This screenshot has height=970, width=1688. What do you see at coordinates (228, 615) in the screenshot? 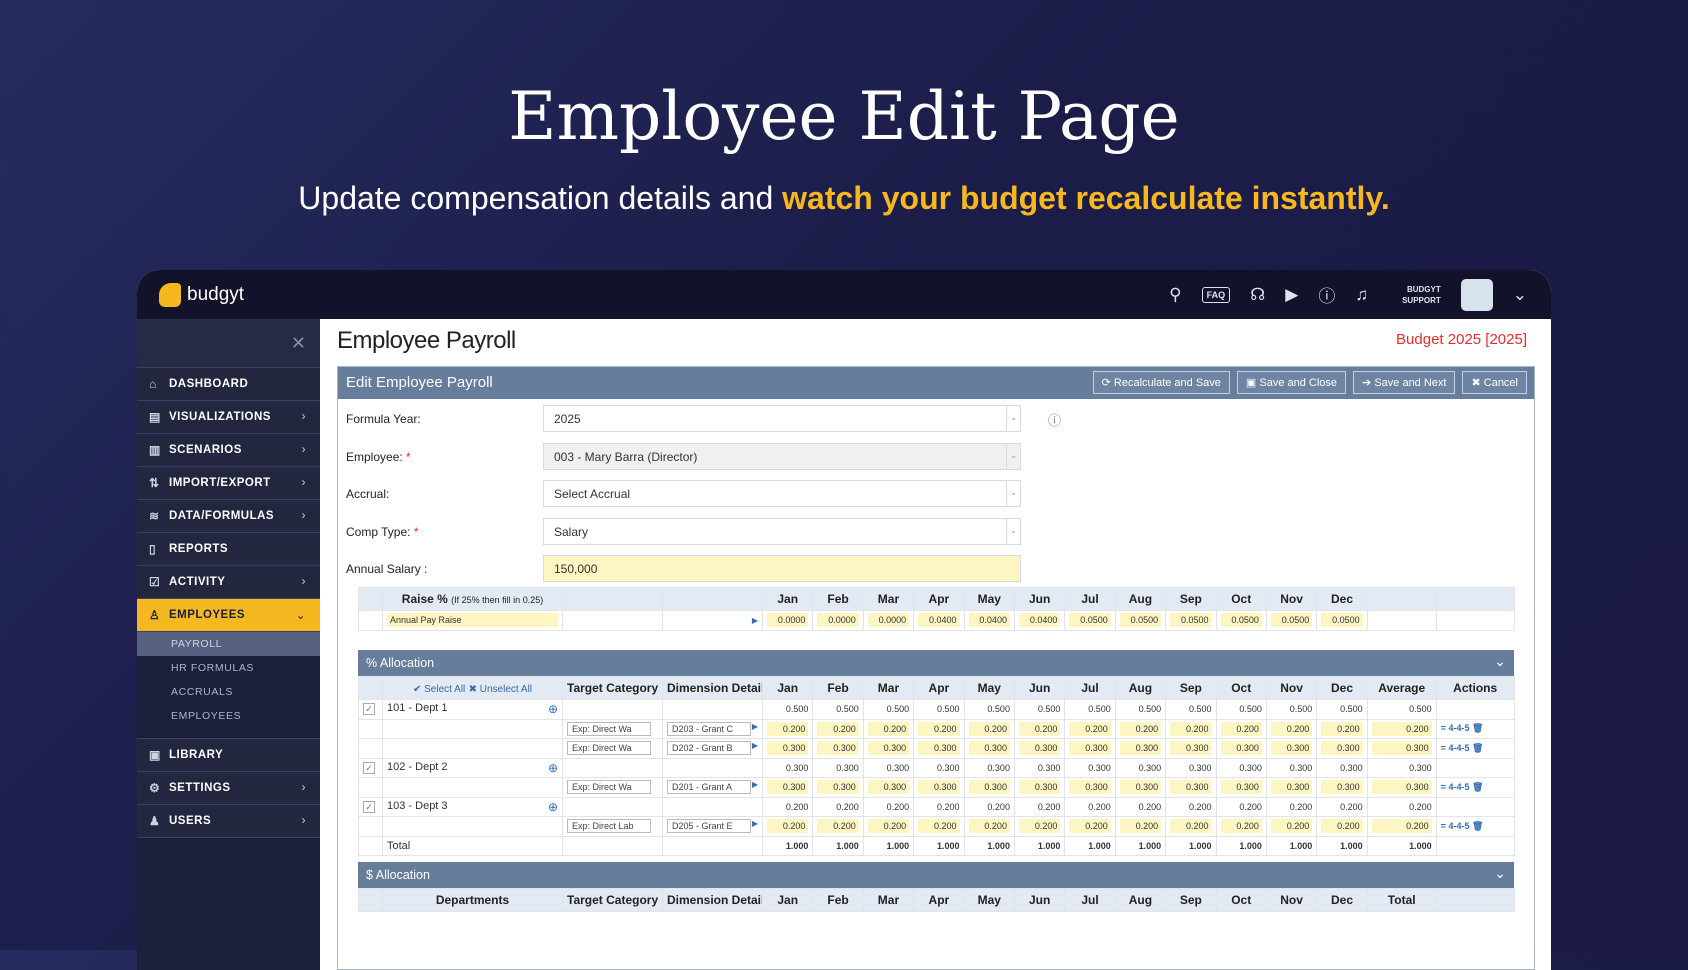
I see `sidebar-item-employees: ♙ EMPLOYEES ⌄` at bounding box center [228, 615].